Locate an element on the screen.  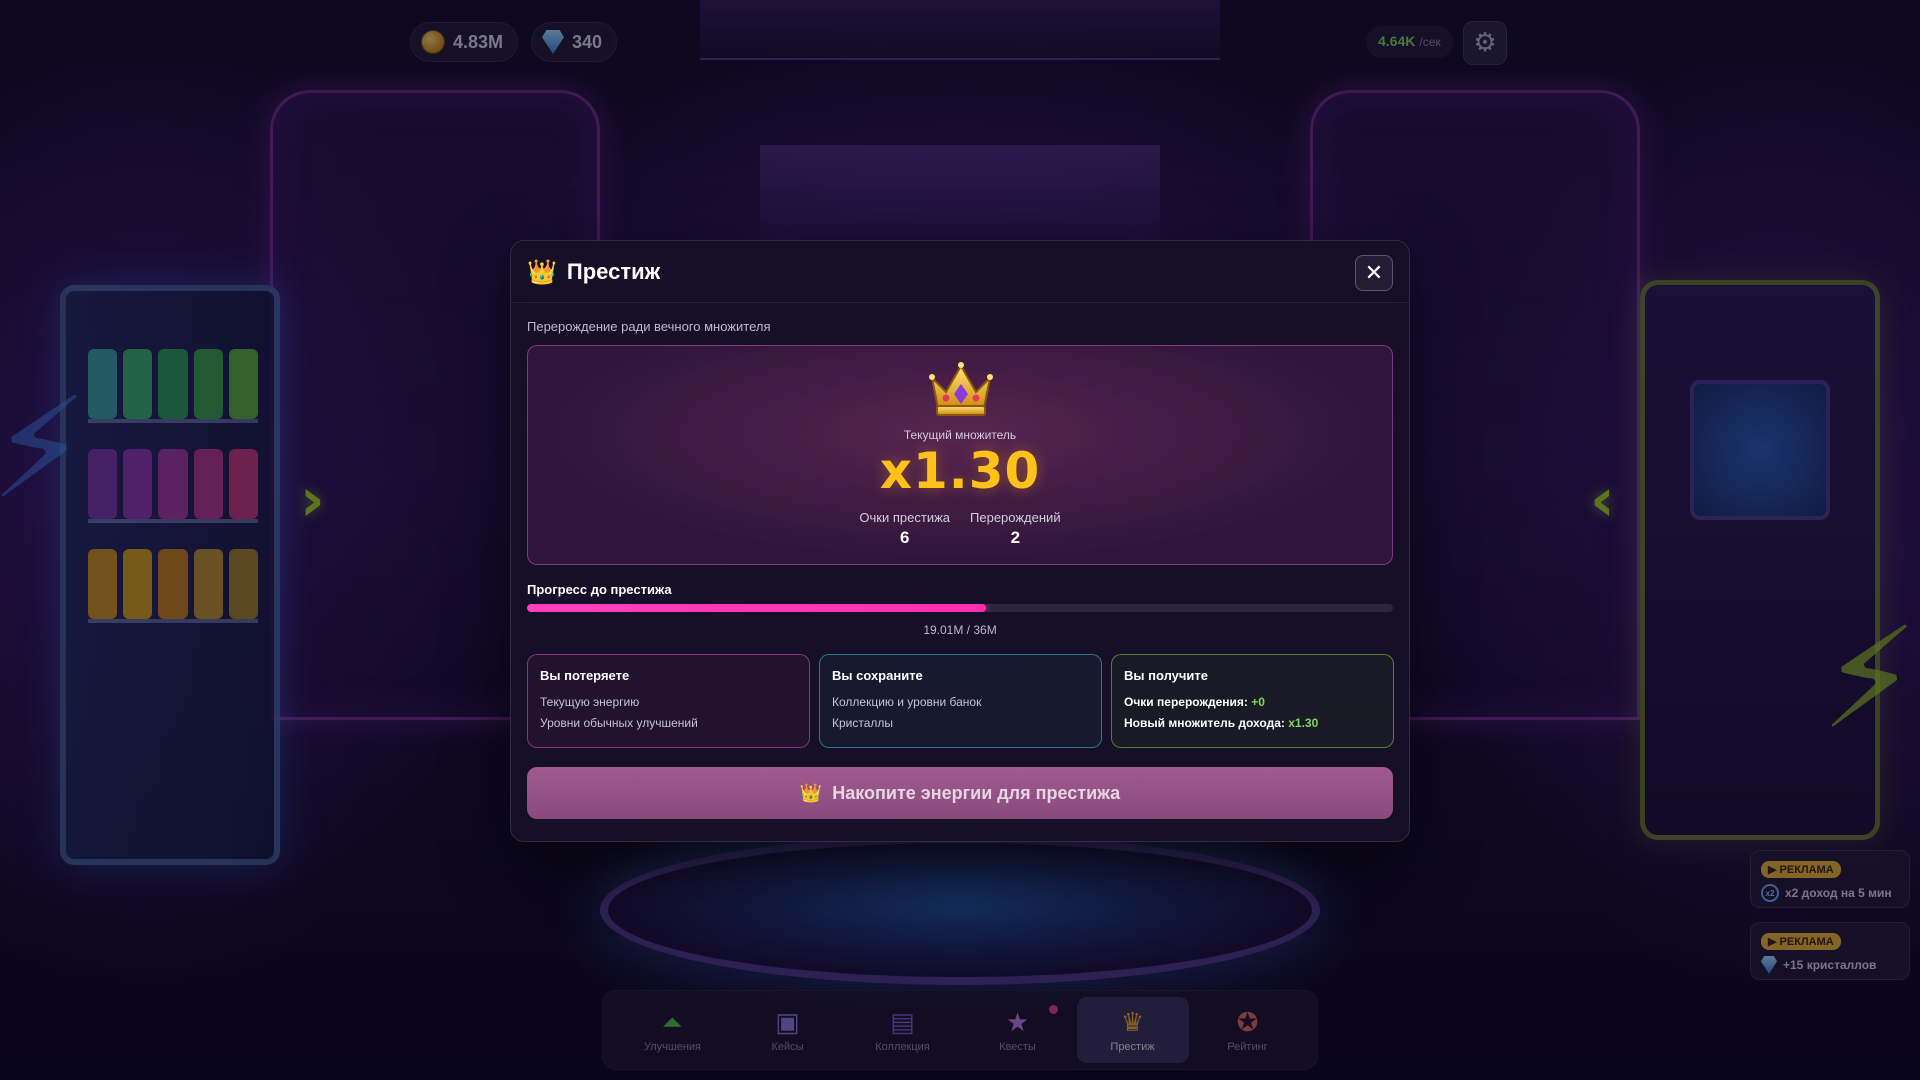
gain-multiplier-label: Новый множитель дохода: is located at coordinates (1204, 723).